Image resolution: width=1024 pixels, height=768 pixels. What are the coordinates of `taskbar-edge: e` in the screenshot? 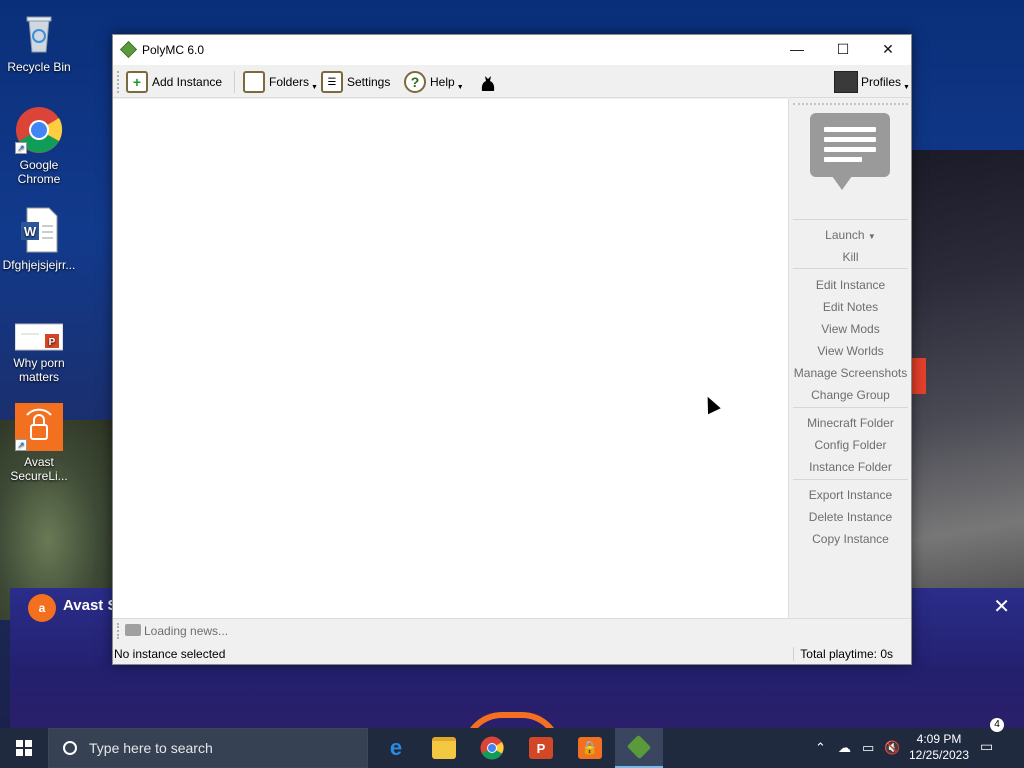 It's located at (396, 748).